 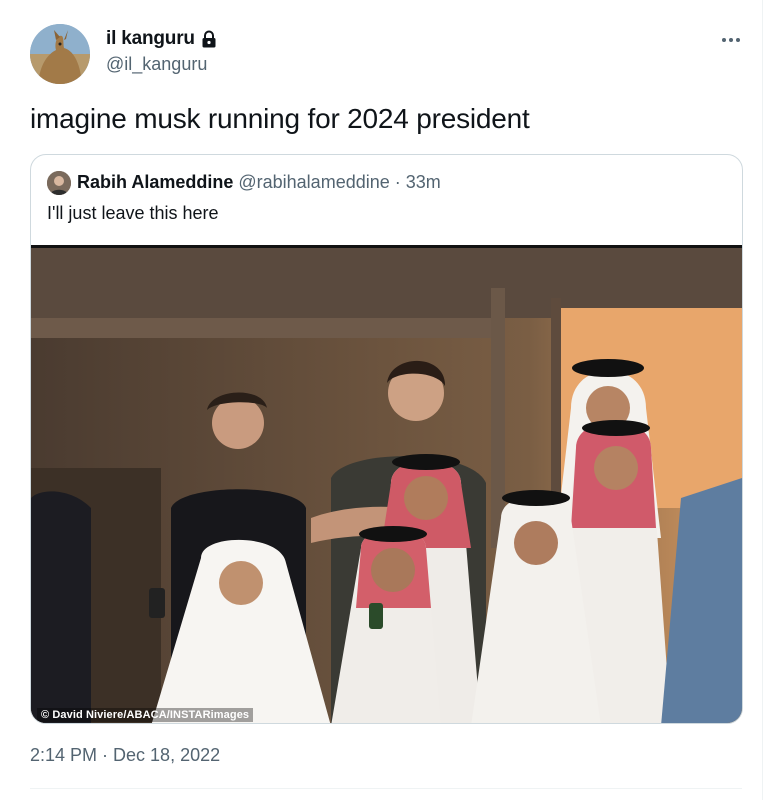 I want to click on photo-credit: © David Niviere/ABACA/INSTARimages, so click(x=145, y=715).